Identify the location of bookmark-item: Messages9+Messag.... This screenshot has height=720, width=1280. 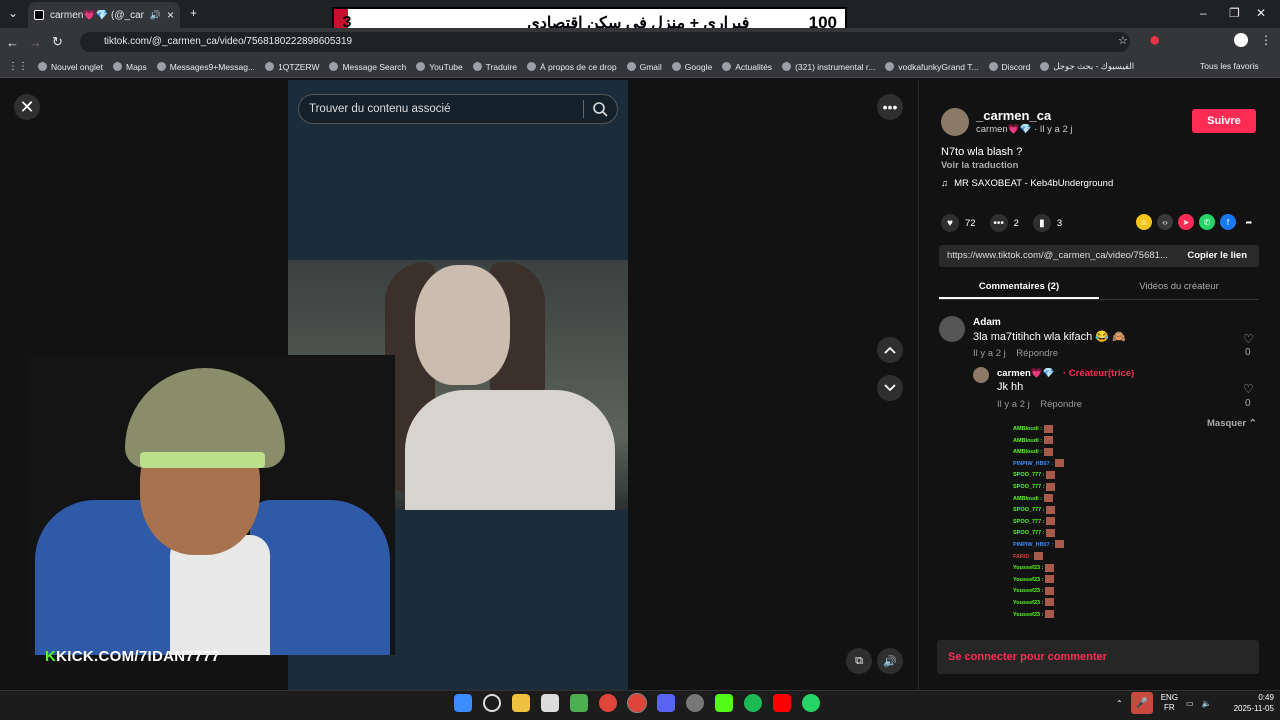
(205, 67).